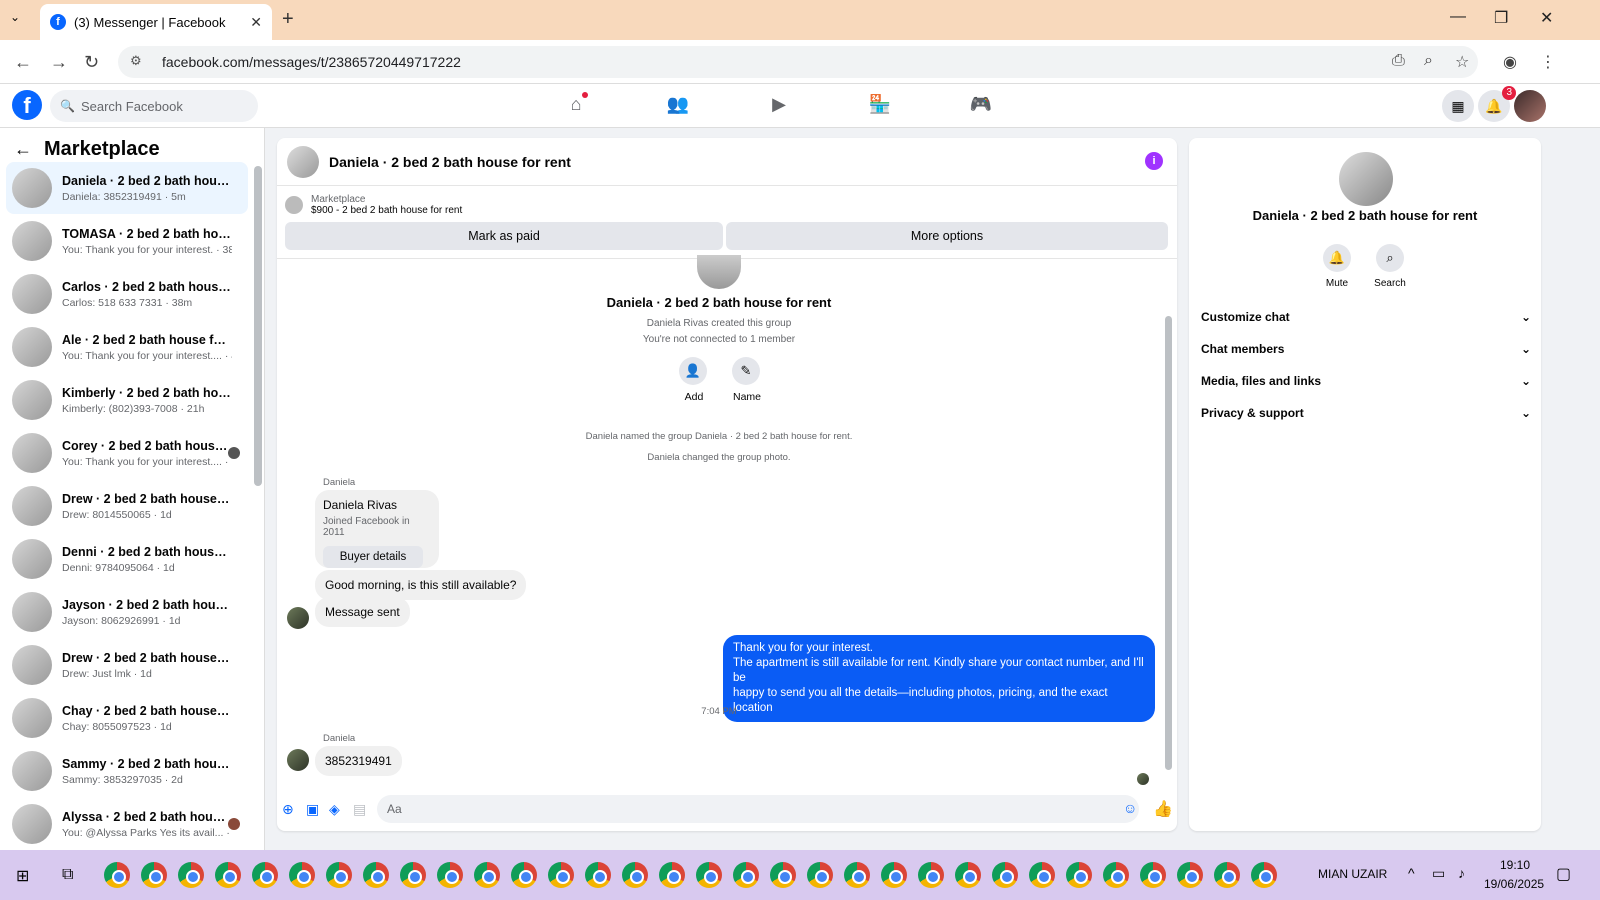  I want to click on reload-icon: ↻, so click(91, 62).